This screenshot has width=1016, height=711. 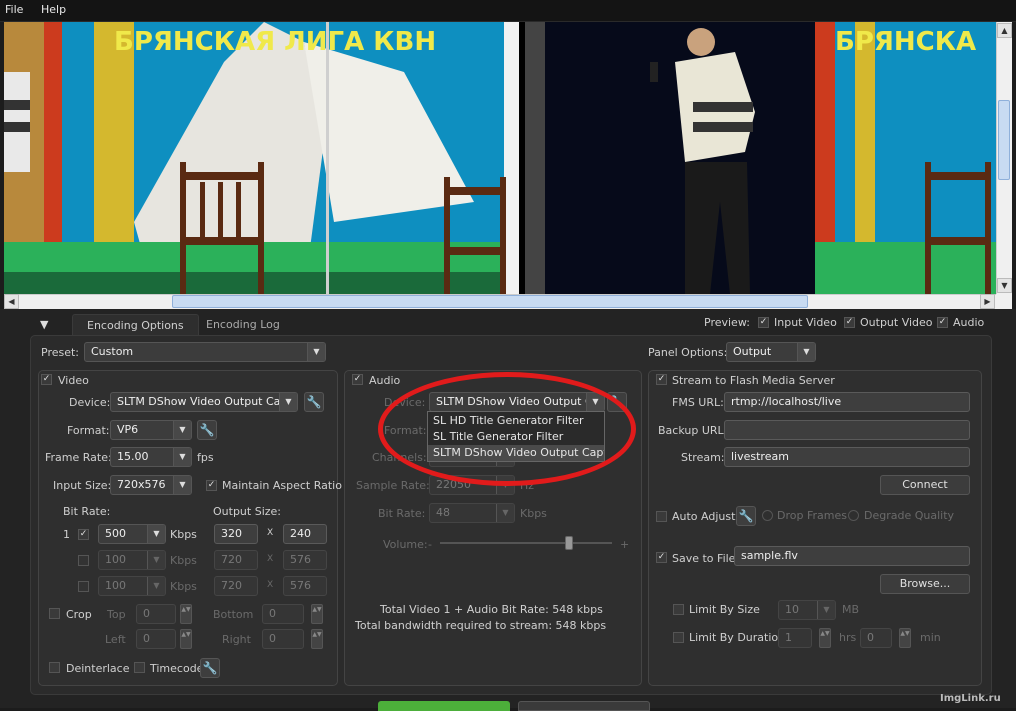 What do you see at coordinates (236, 586) in the screenshot?
I see `output-width-3-input: 720` at bounding box center [236, 586].